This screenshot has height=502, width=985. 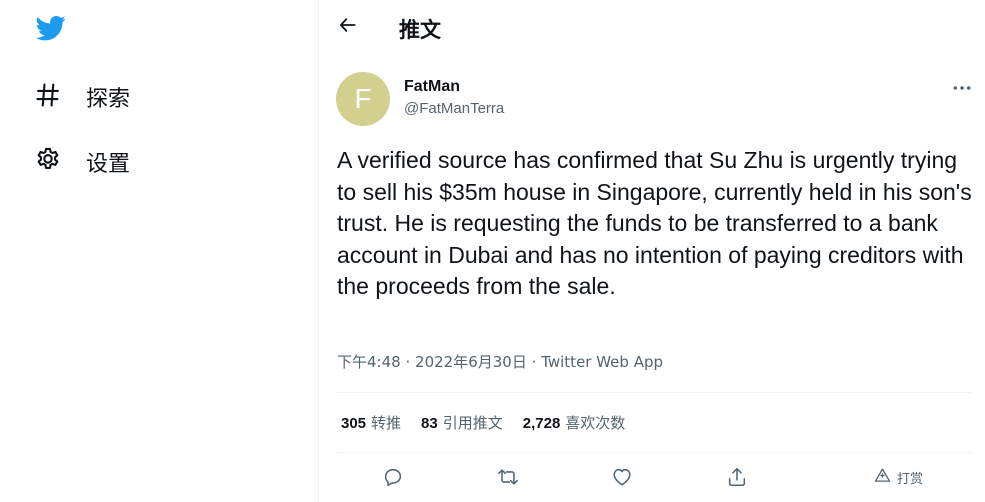 What do you see at coordinates (472, 423) in the screenshot?
I see `stat-label: 引用推文` at bounding box center [472, 423].